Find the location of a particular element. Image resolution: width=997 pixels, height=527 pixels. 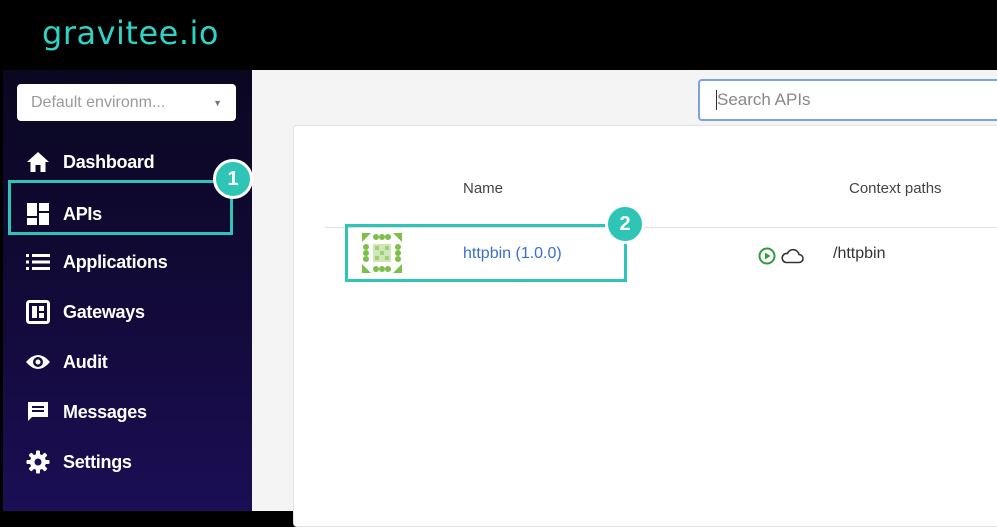

message-icon is located at coordinates (38, 412).